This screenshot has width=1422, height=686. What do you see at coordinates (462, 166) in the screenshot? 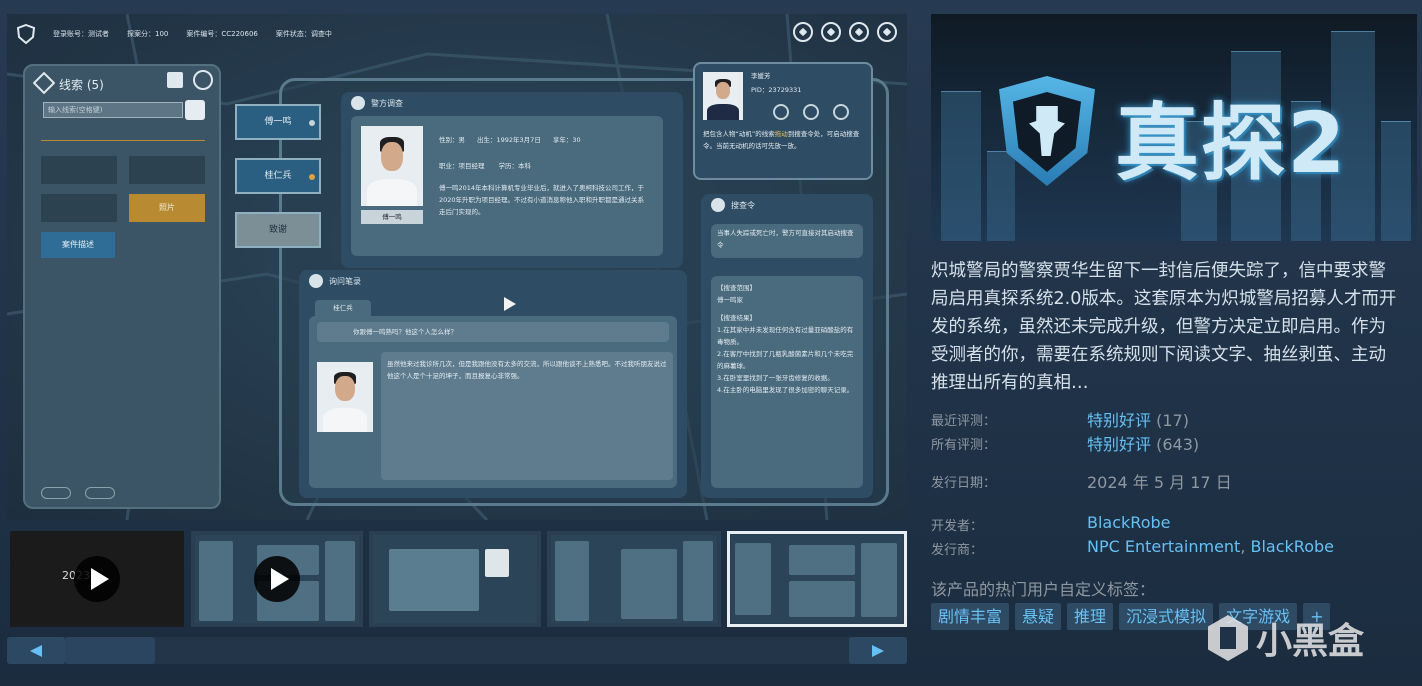
I see `field-job: 职业：项目经理` at bounding box center [462, 166].